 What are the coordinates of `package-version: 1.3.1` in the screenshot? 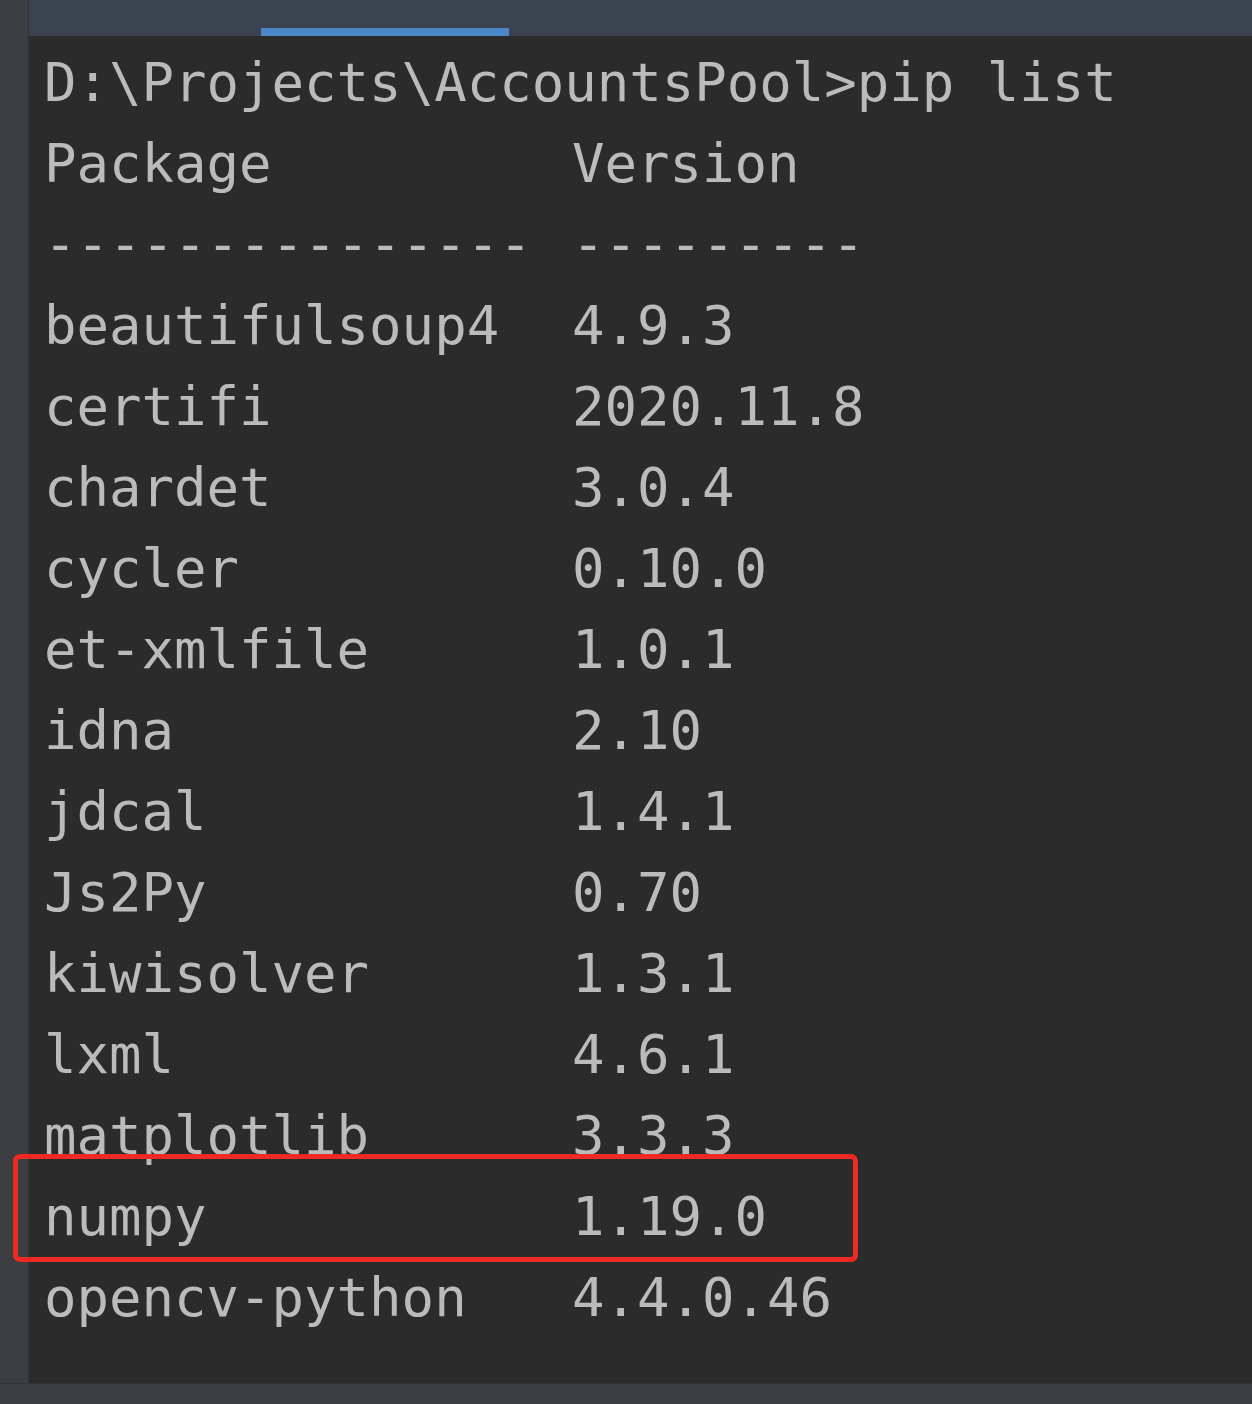 It's located at (653, 974).